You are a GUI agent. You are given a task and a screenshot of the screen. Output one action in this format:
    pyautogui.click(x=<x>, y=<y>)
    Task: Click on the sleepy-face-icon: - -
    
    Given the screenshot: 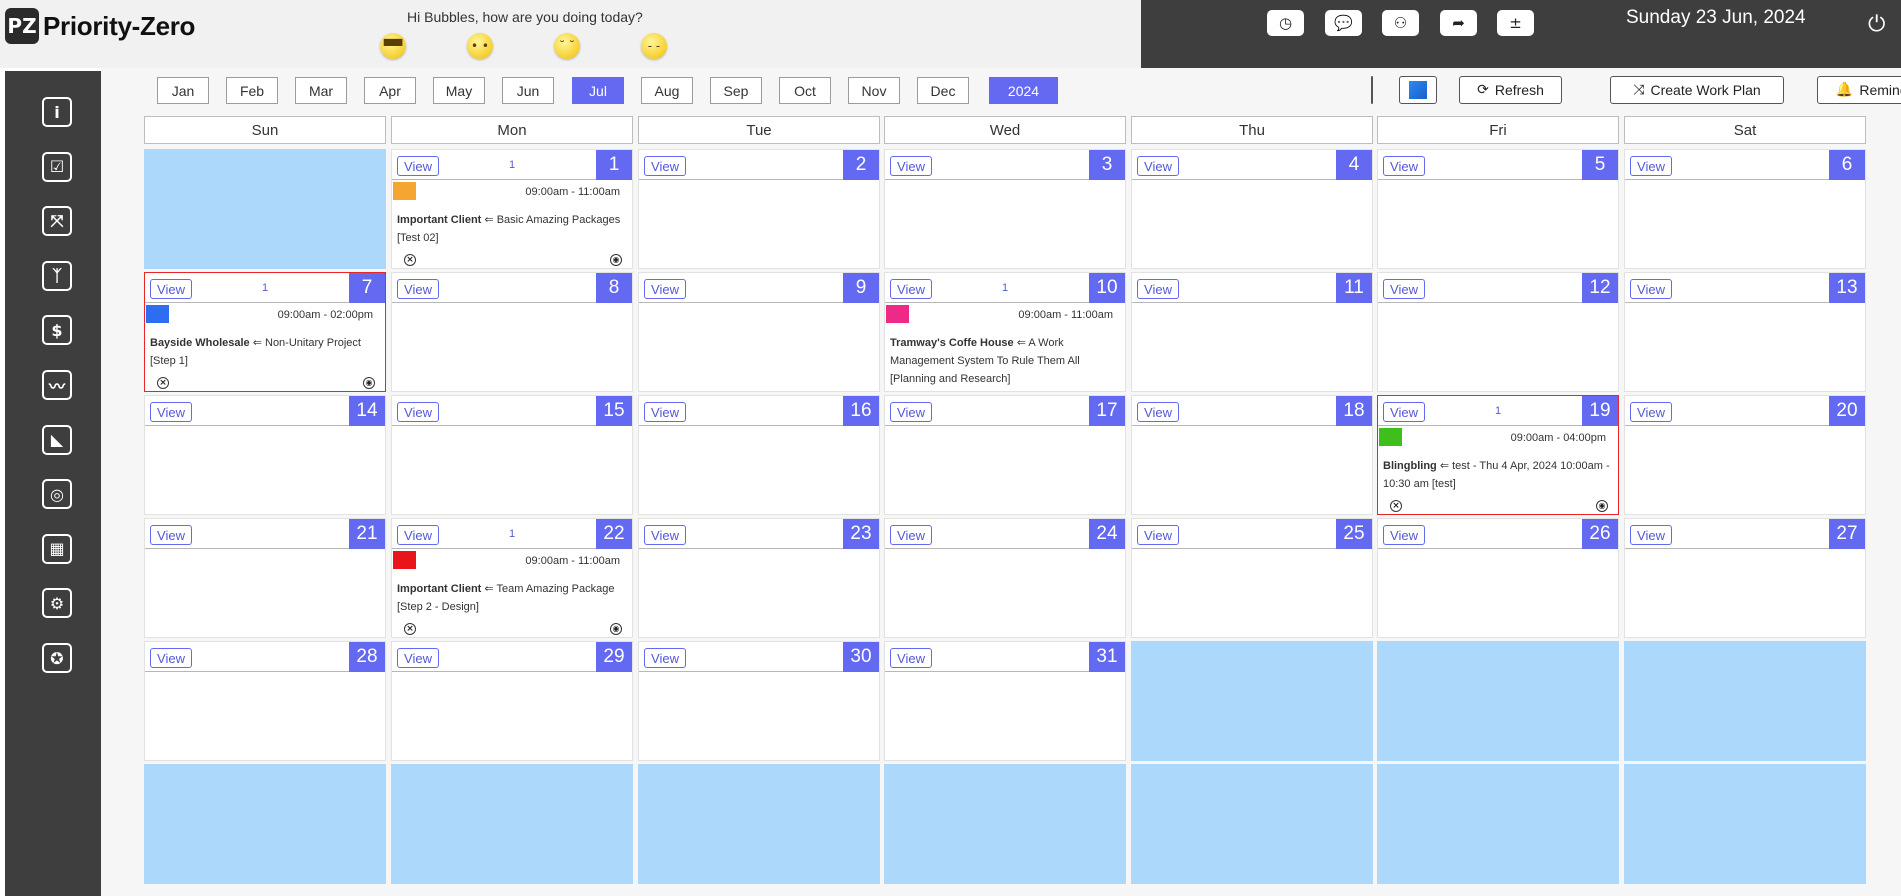 What is the action you would take?
    pyautogui.click(x=654, y=46)
    